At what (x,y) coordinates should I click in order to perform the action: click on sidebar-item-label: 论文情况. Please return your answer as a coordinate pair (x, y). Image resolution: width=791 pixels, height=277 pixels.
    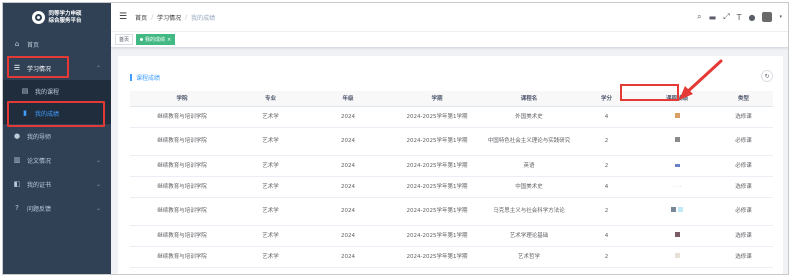
    Looking at the image, I should click on (39, 161).